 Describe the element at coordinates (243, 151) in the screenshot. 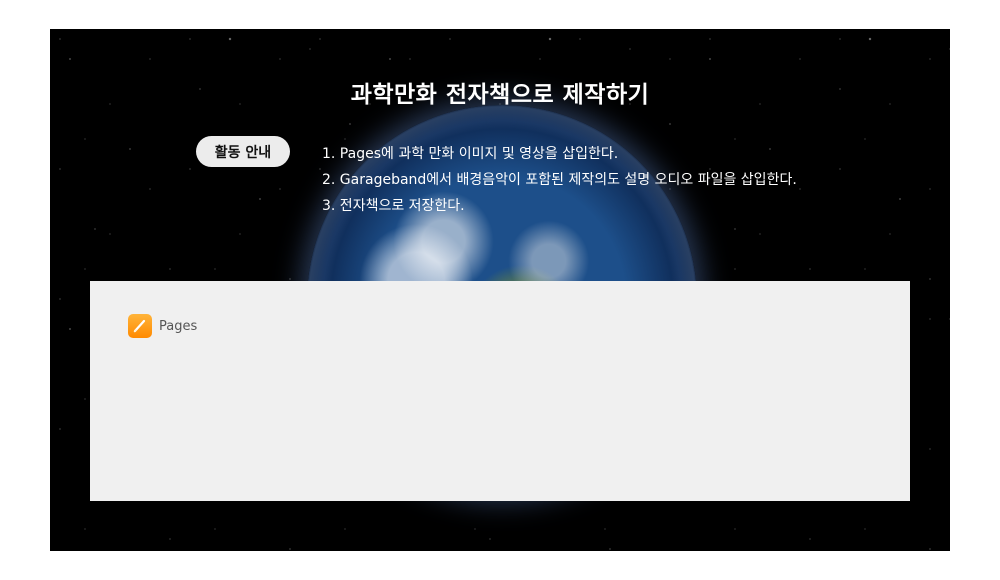

I see `activity-guide-badge: 활동 안내` at that location.